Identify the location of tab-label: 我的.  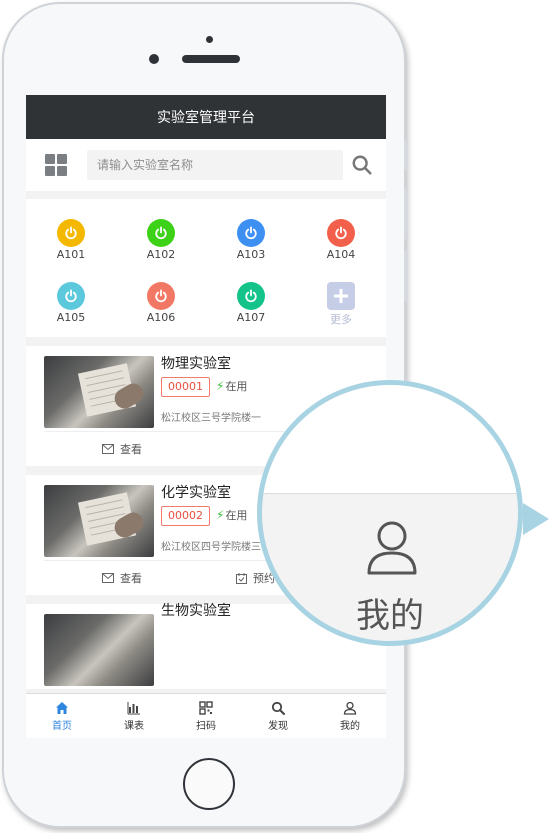
(350, 726).